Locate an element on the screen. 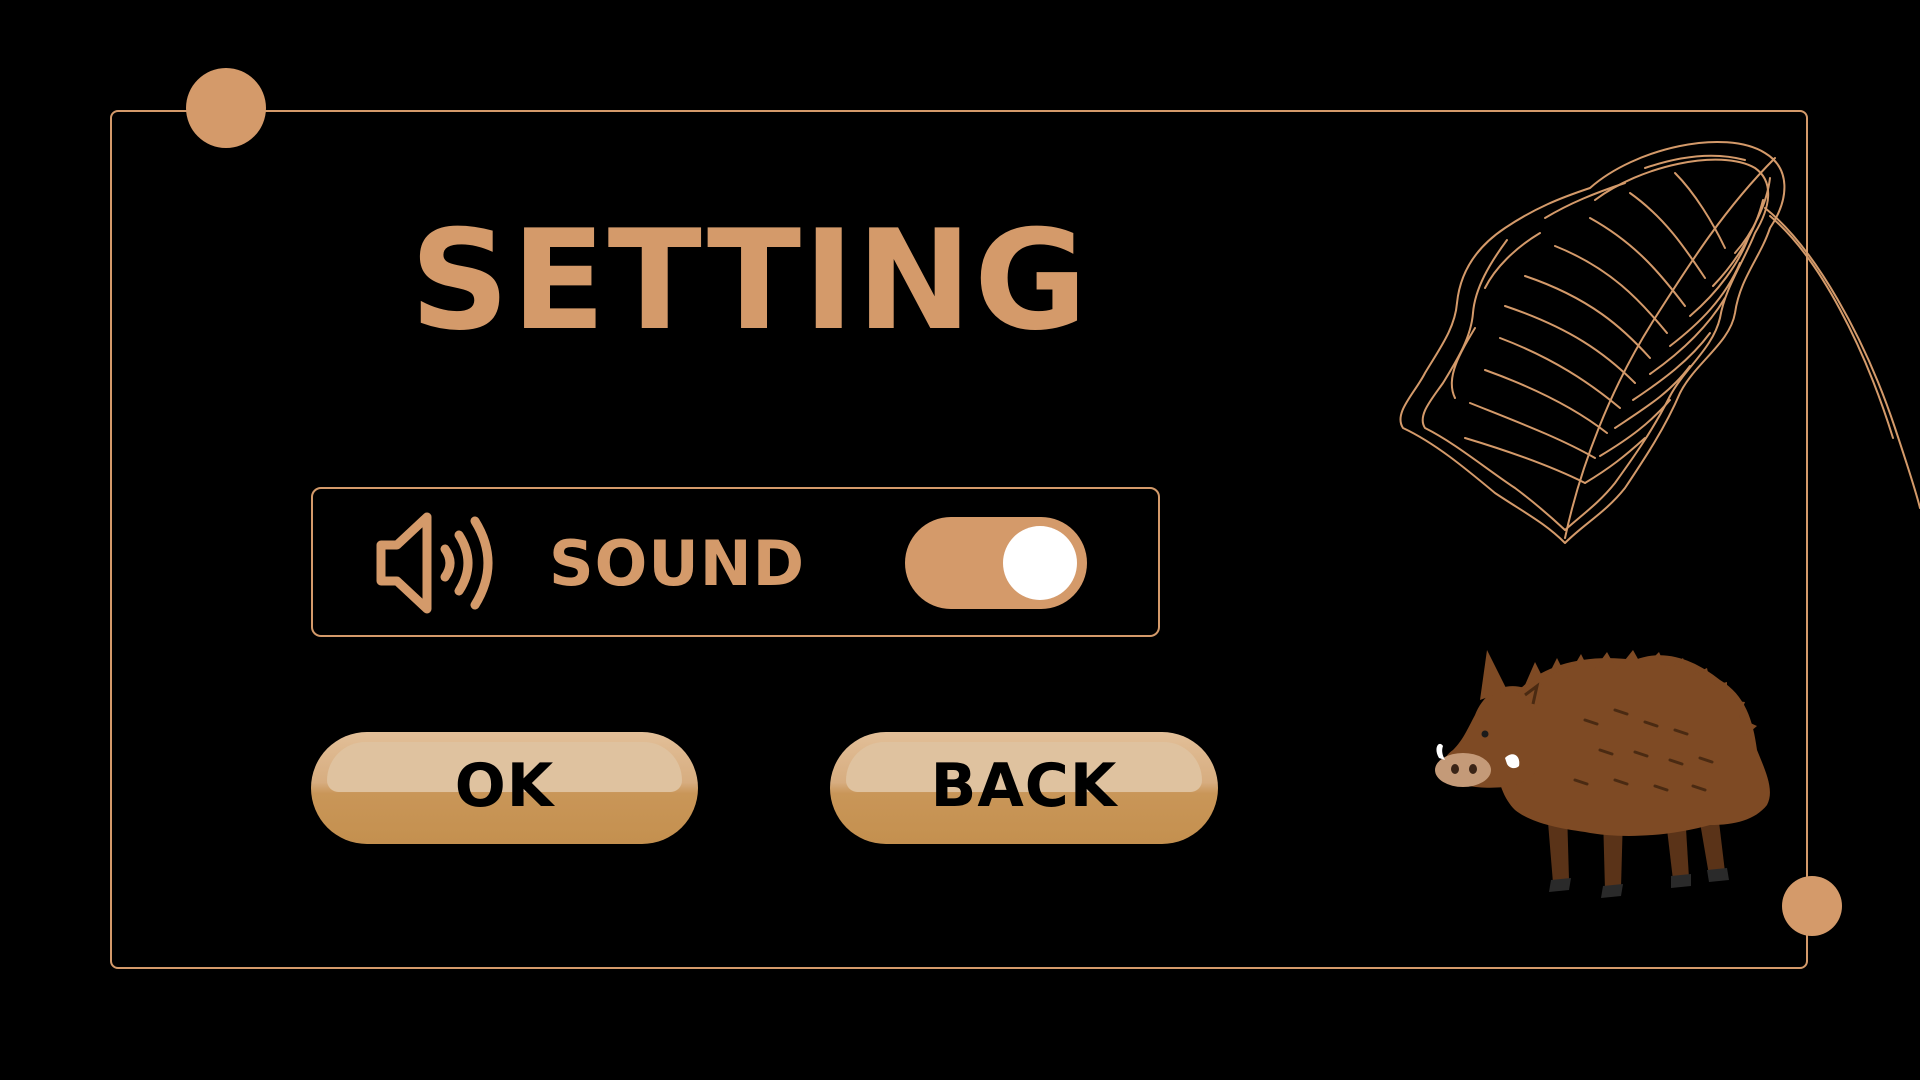 The image size is (1920, 1080). sound-setting-row: SOUND is located at coordinates (735, 562).